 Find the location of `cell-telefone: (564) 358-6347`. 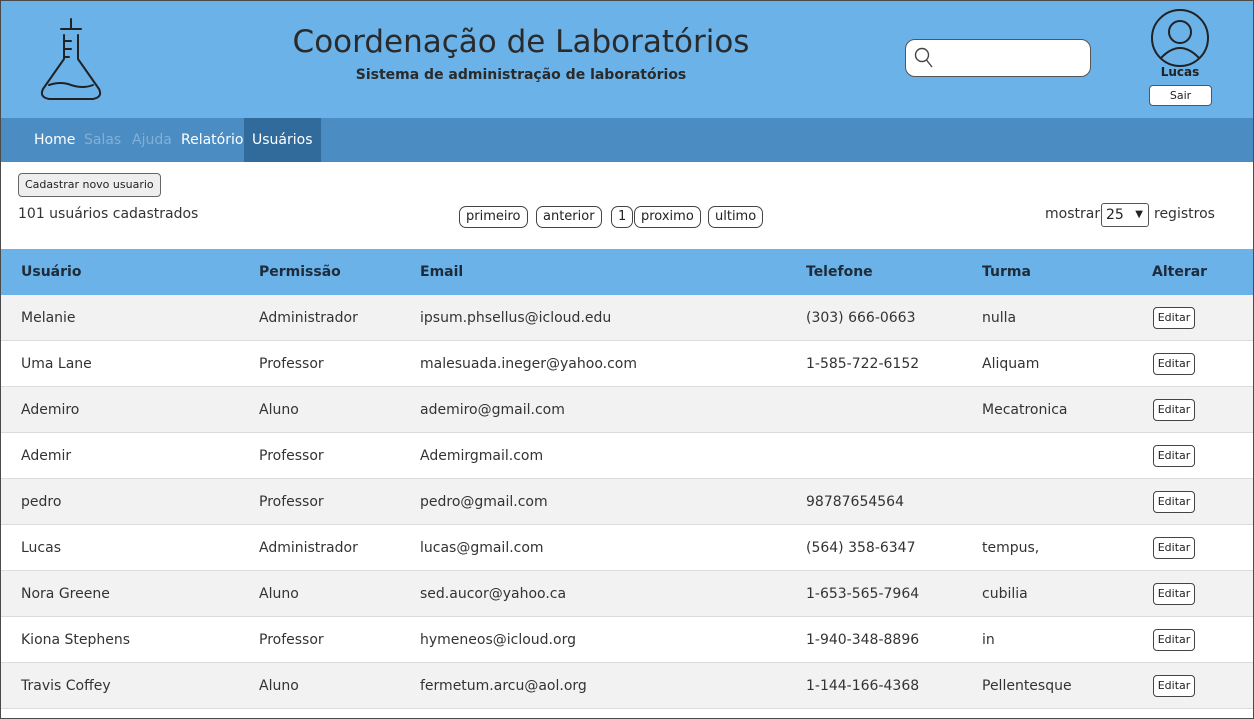

cell-telefone: (564) 358-6347 is located at coordinates (861, 548).